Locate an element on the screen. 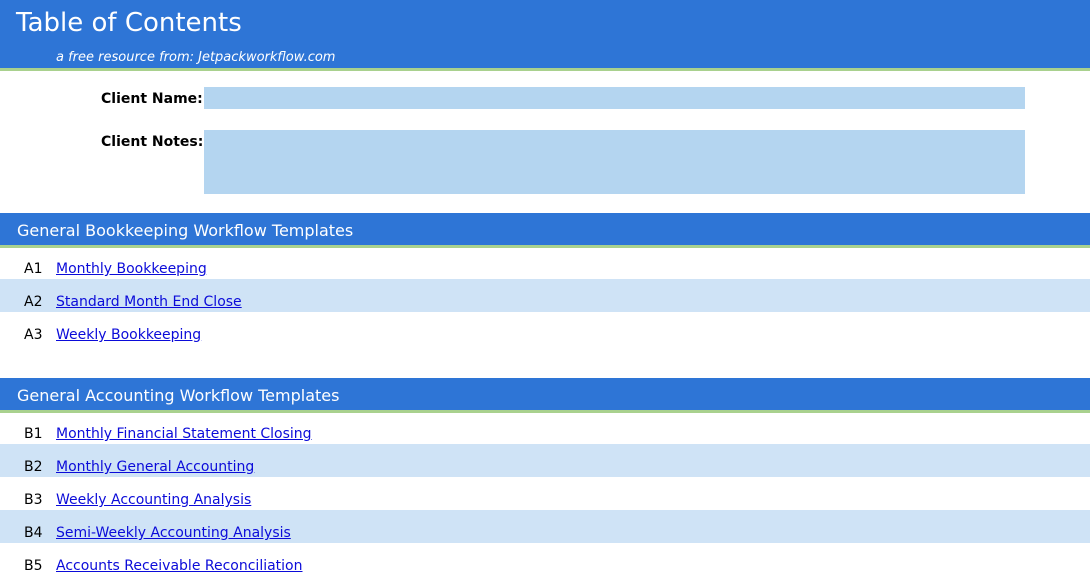  row-code: B2 is located at coordinates (33, 467).